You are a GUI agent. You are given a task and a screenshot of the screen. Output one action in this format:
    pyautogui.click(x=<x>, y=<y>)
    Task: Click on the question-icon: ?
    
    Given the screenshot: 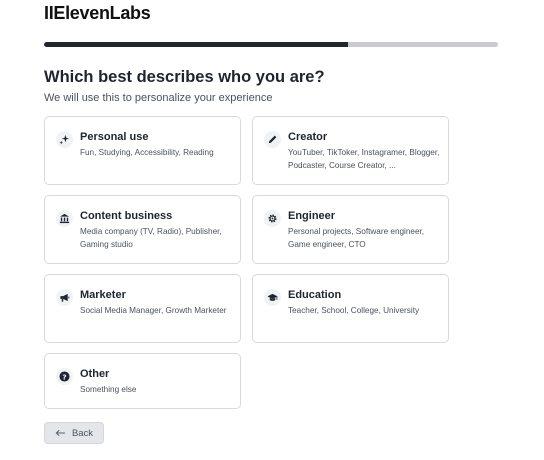 What is the action you would take?
    pyautogui.click(x=64, y=376)
    